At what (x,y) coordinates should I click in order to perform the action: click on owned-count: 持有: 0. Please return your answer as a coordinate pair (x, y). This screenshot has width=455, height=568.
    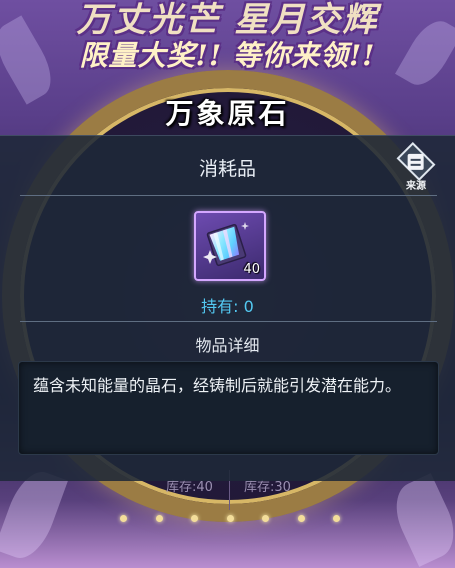
    Looking at the image, I should click on (227, 306).